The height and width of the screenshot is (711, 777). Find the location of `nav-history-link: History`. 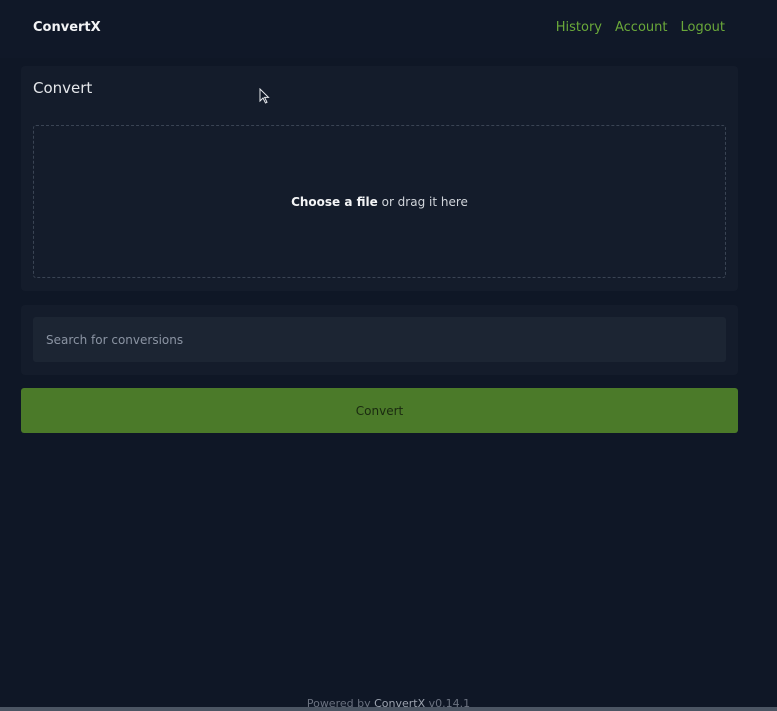

nav-history-link: History is located at coordinates (579, 27).